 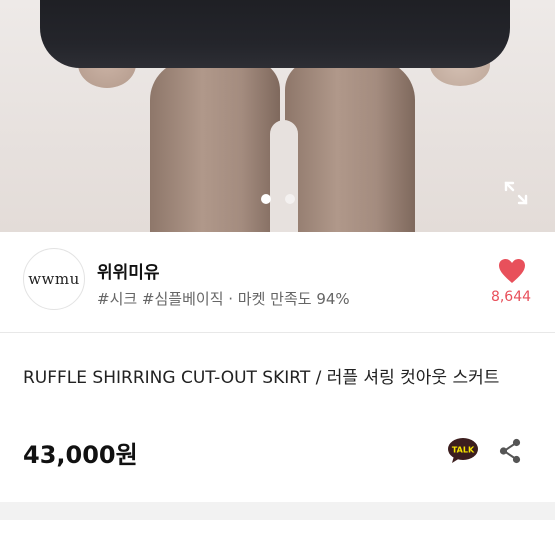 I want to click on kakaotalk-label: TALK, so click(x=463, y=450).